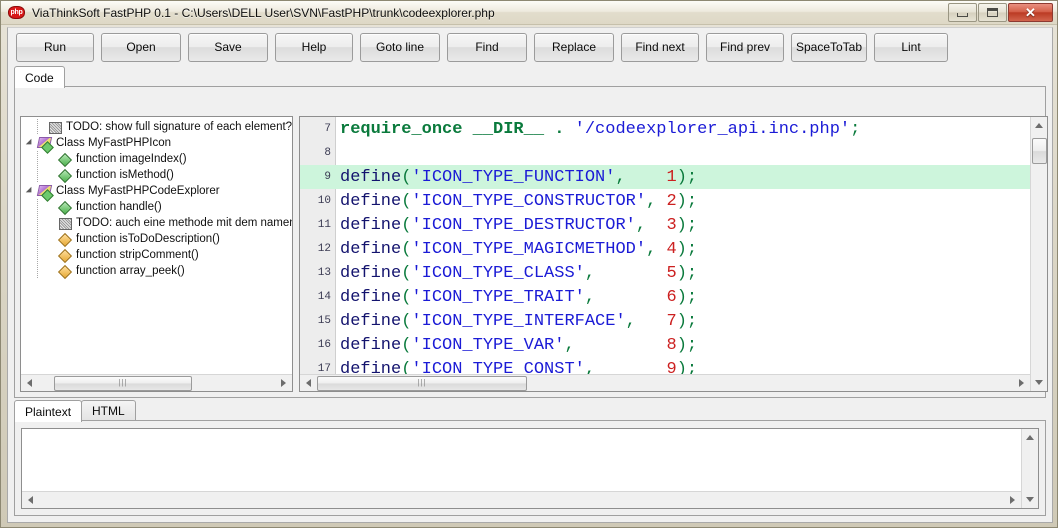 This screenshot has width=1058, height=528. What do you see at coordinates (665, 345) in the screenshot?
I see `code-line: 16 define('ICON_TYPE_VAR', 8);` at bounding box center [665, 345].